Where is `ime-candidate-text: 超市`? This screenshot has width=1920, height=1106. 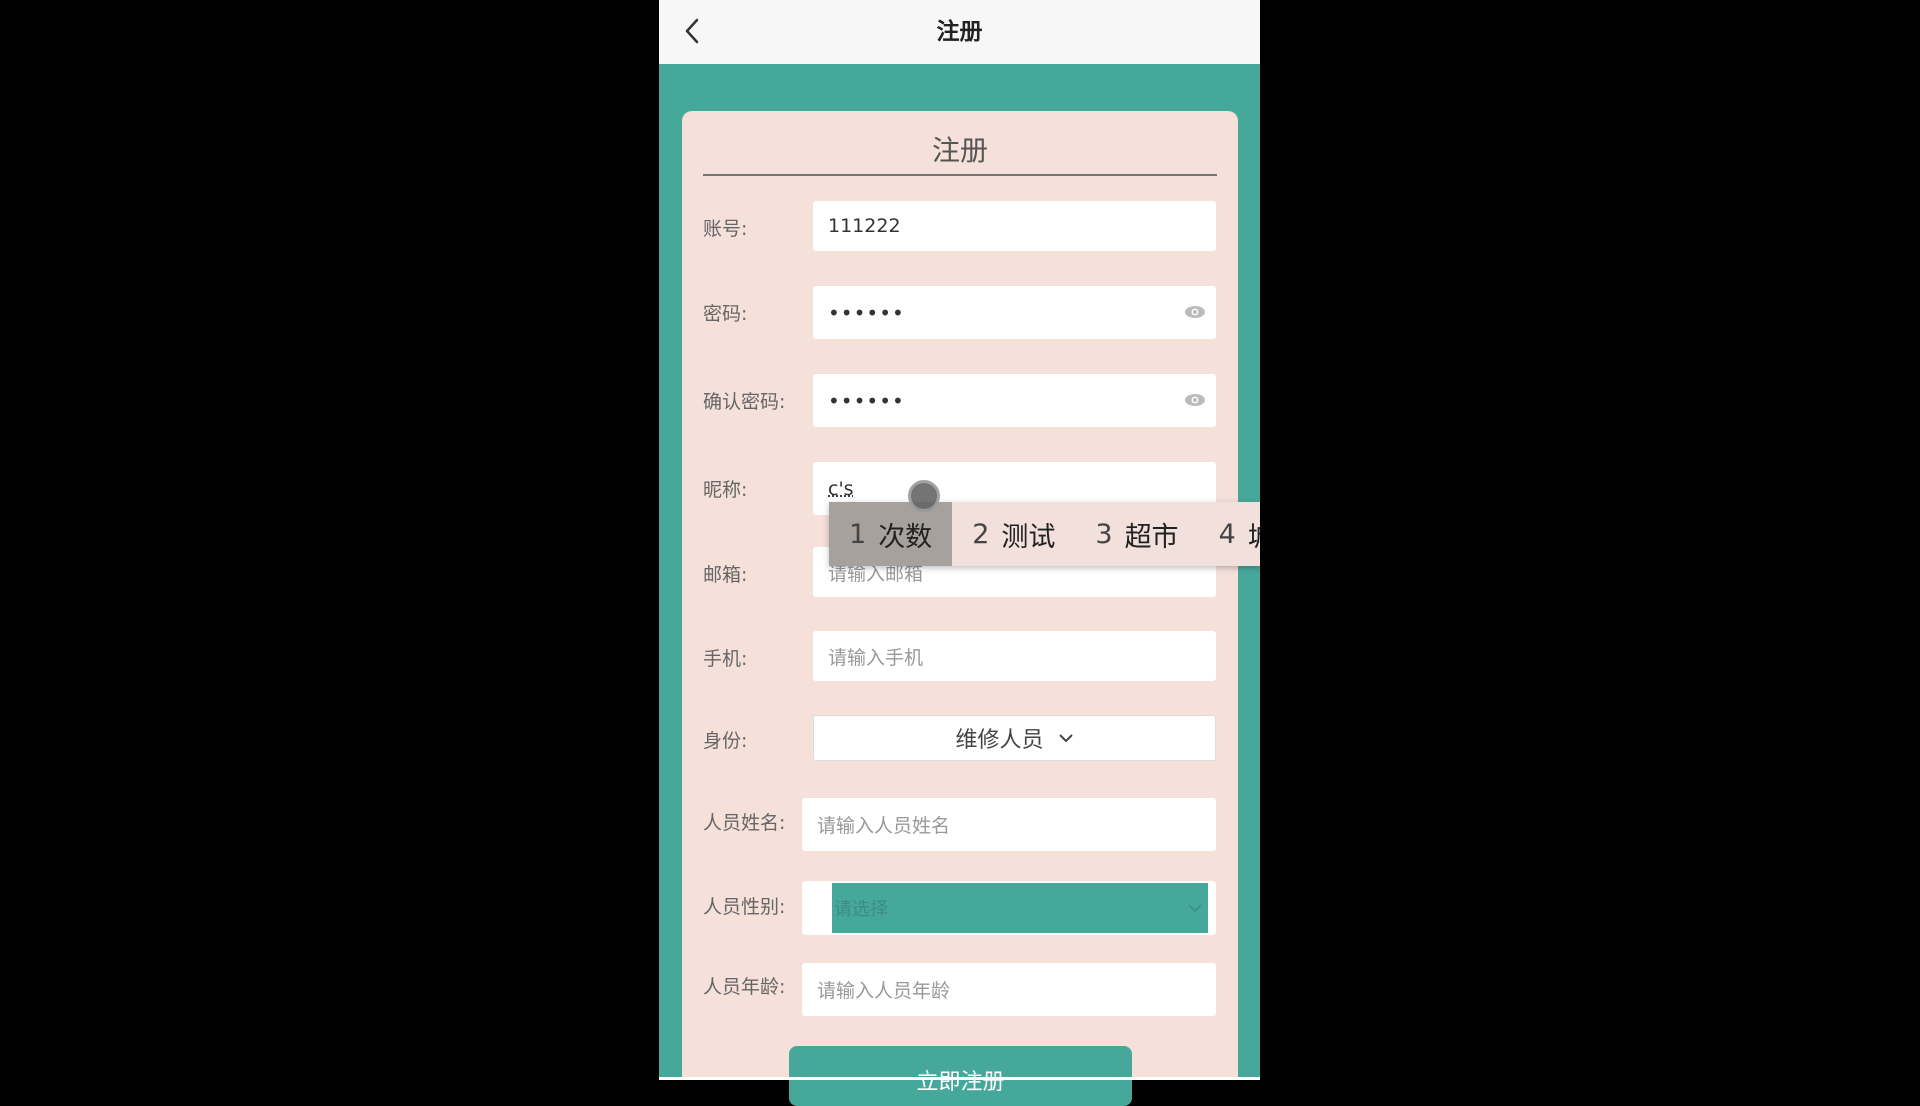
ime-candidate-text: 超市 is located at coordinates (1151, 537).